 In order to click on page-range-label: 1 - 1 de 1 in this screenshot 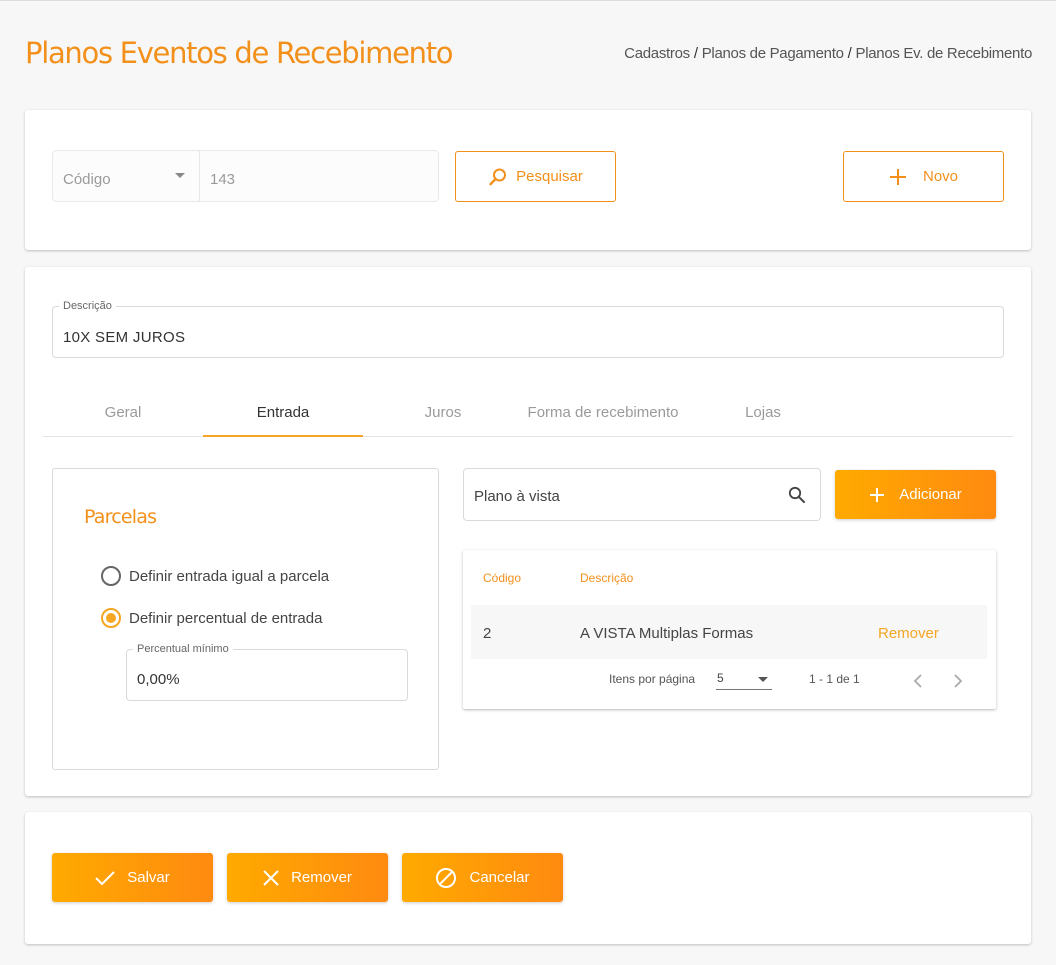, I will do `click(834, 679)`.